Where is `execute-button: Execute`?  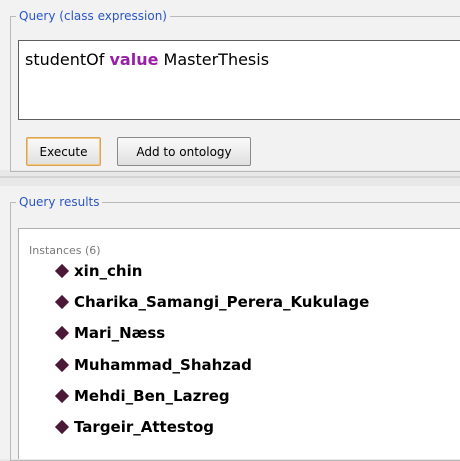
execute-button: Execute is located at coordinates (63, 151).